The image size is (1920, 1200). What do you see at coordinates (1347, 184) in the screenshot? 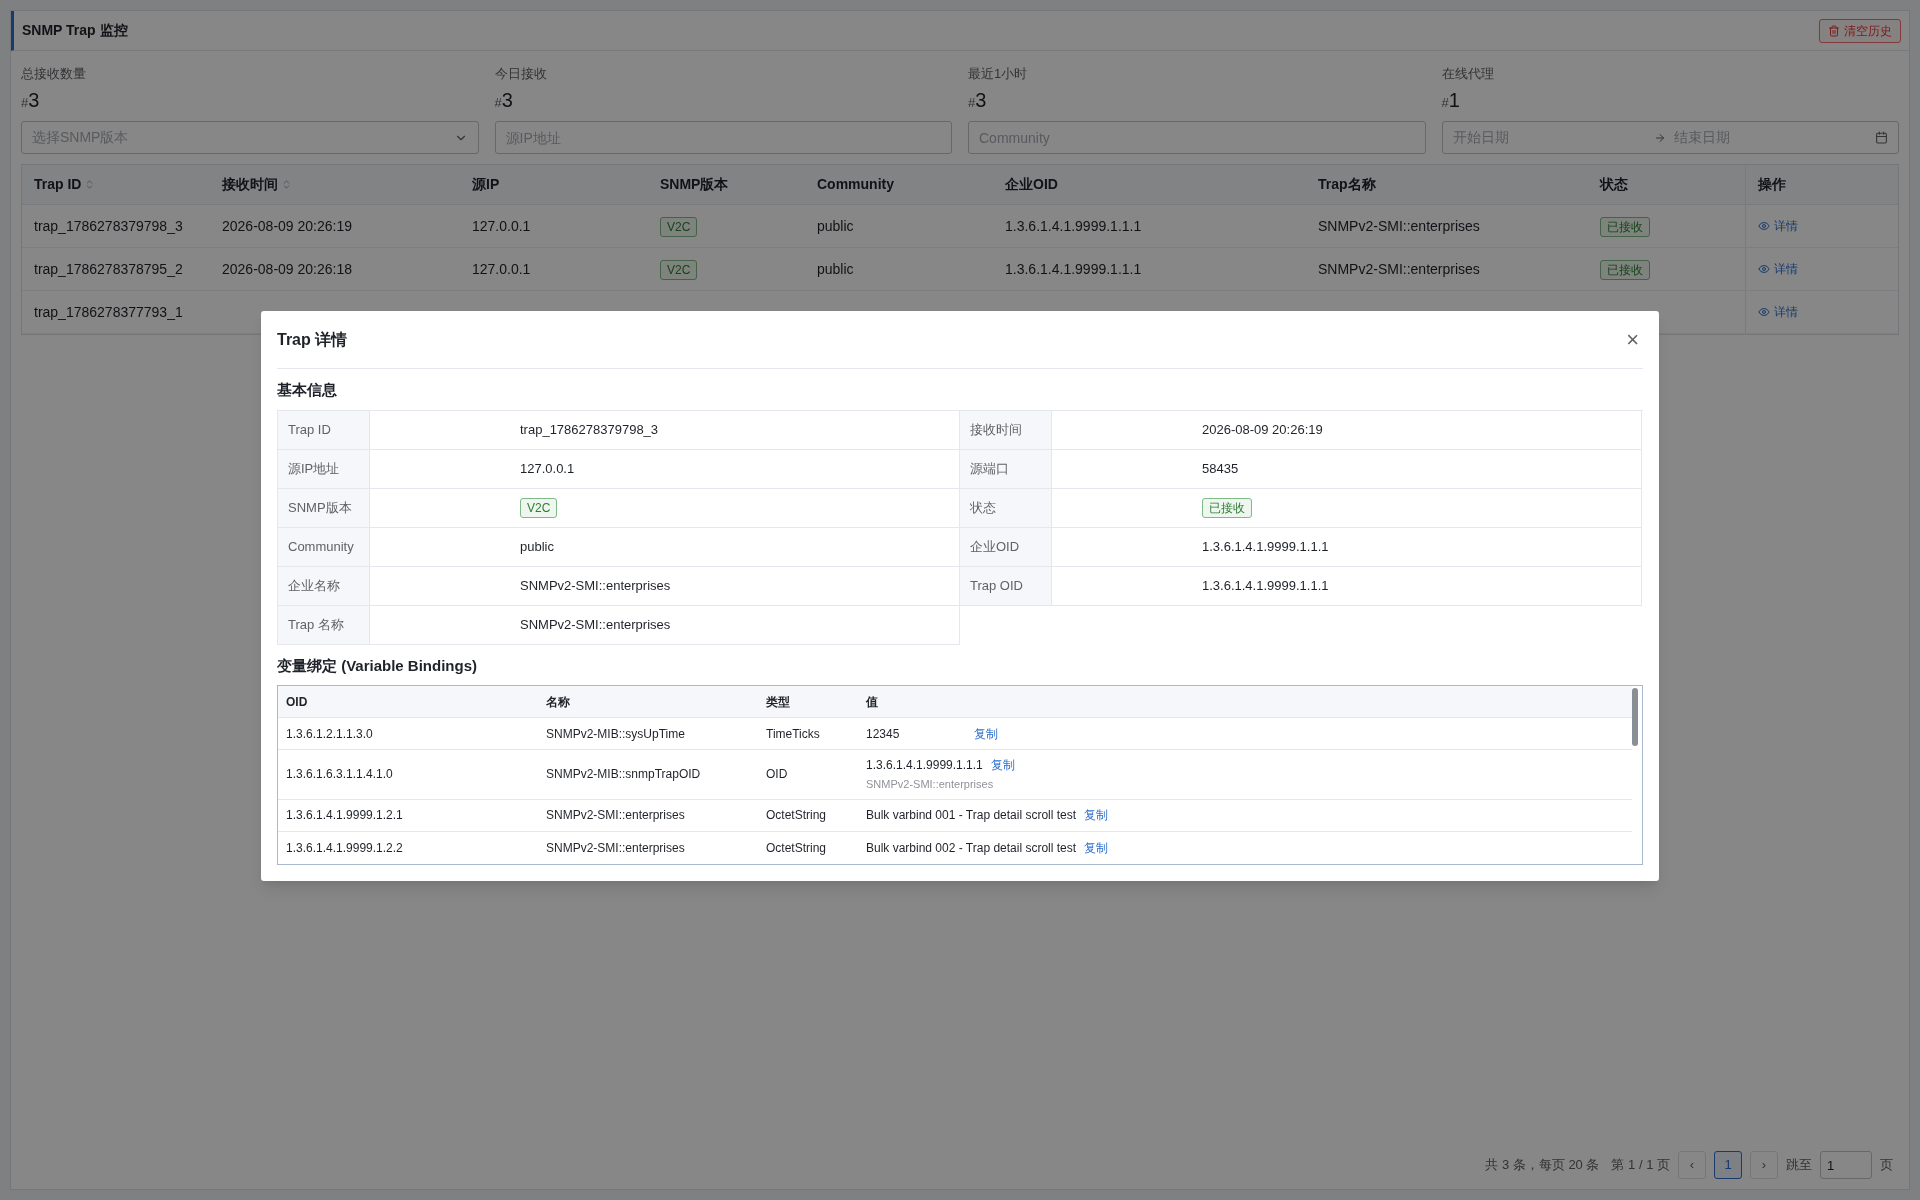
I see `column-header: Trap名称` at bounding box center [1347, 184].